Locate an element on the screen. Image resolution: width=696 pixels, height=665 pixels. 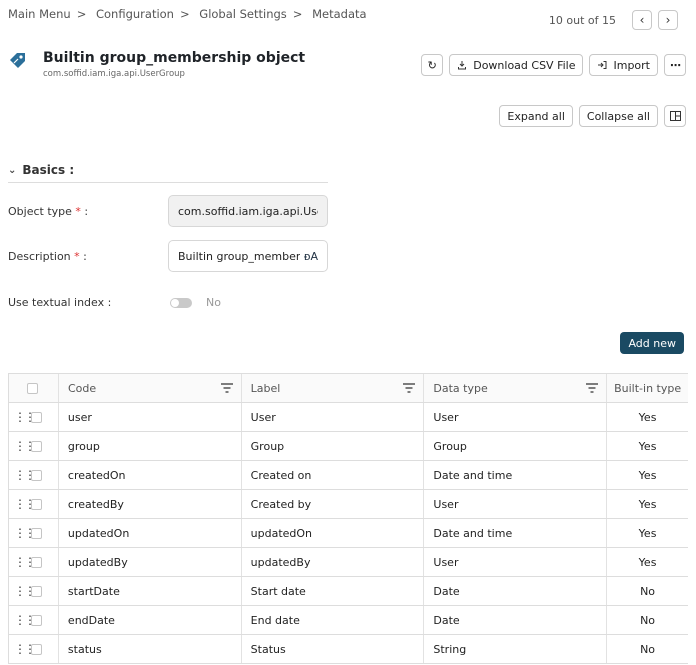
cell-code: createdBy is located at coordinates (150, 504).